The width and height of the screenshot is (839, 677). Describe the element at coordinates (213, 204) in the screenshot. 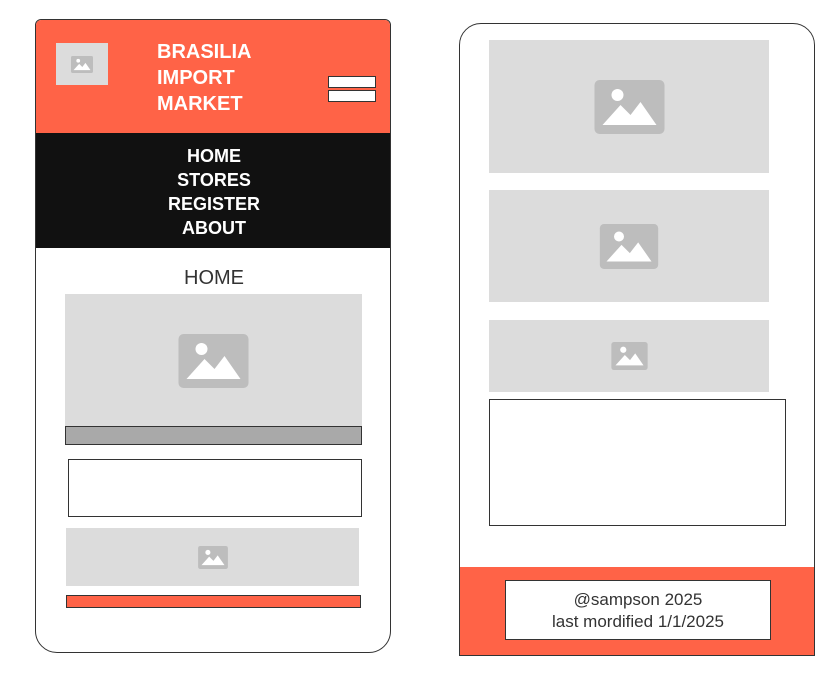

I see `nav-item-register: REGISTER` at that location.